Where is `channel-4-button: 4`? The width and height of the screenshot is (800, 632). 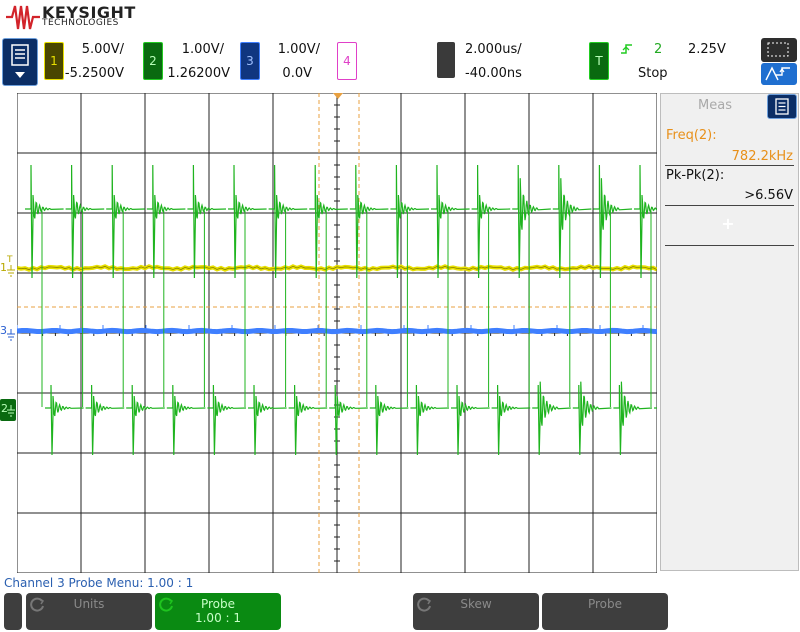
channel-4-button: 4 is located at coordinates (347, 61).